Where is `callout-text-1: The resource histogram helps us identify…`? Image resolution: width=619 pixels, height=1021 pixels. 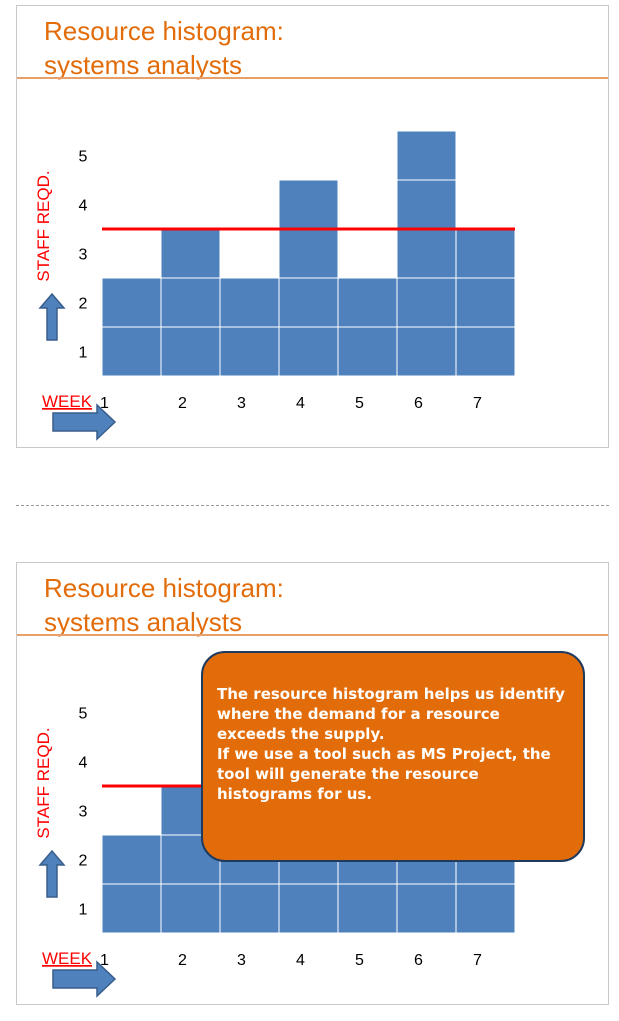
callout-text-1: The resource histogram helps us identify… is located at coordinates (391, 714).